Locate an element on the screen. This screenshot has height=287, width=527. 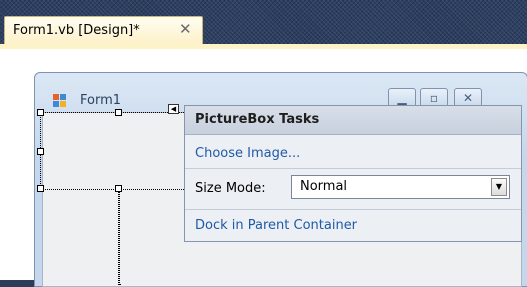
form-title: Form1 is located at coordinates (101, 100).